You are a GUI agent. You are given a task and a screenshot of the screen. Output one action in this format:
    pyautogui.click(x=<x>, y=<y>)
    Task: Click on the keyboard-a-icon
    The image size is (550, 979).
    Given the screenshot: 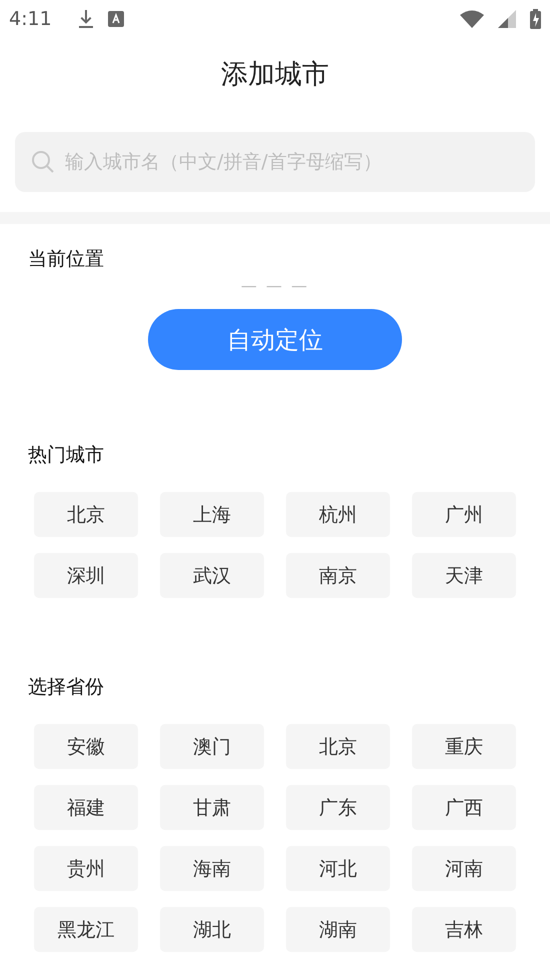 What is the action you would take?
    pyautogui.click(x=116, y=19)
    